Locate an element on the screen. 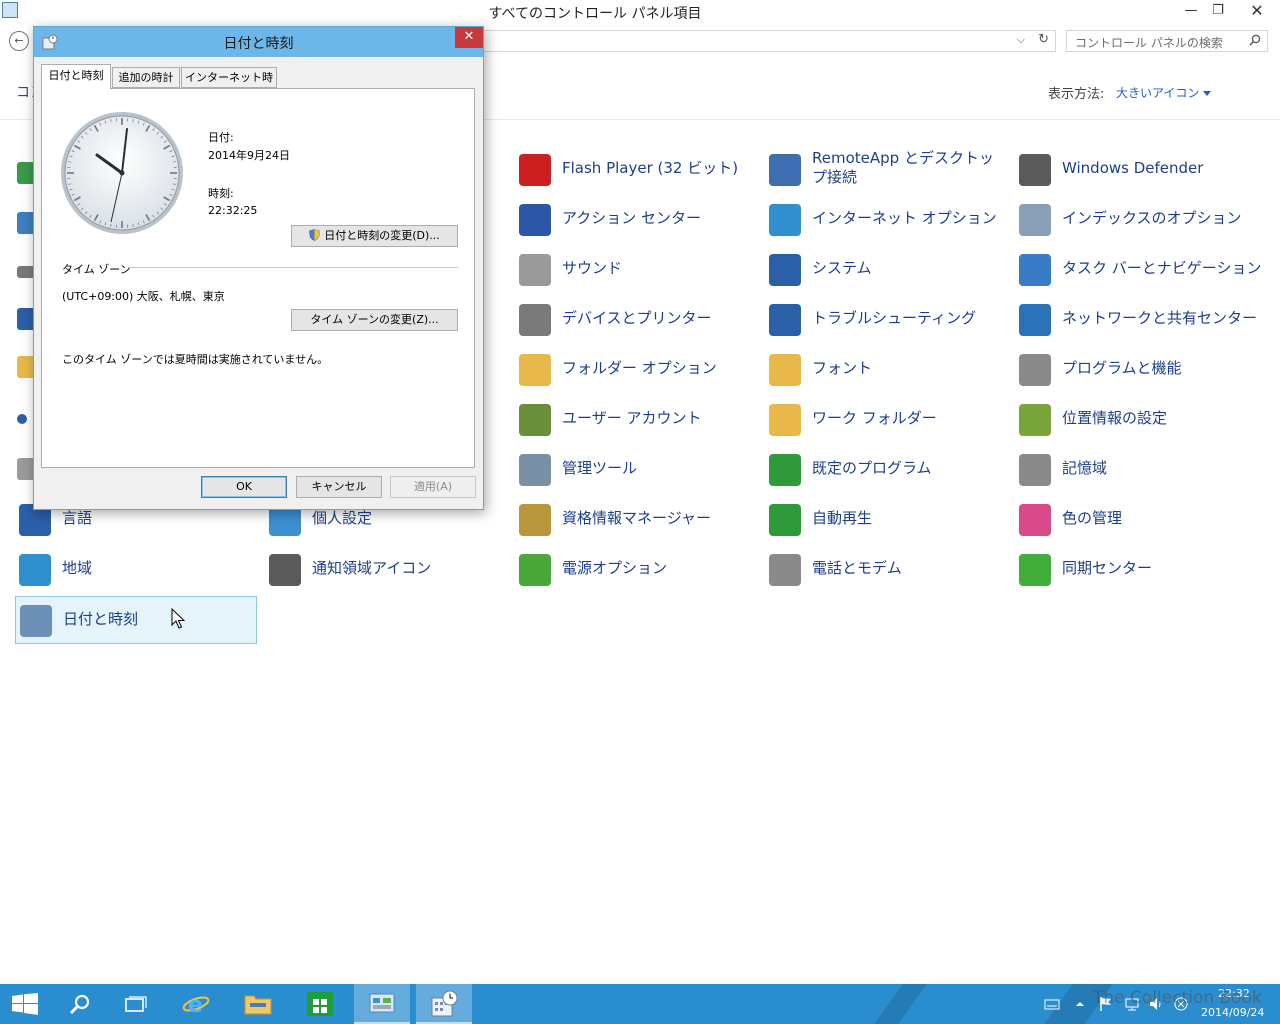 The width and height of the screenshot is (1280, 1024). cp-item: トラブルシューティング is located at coordinates (886, 320).